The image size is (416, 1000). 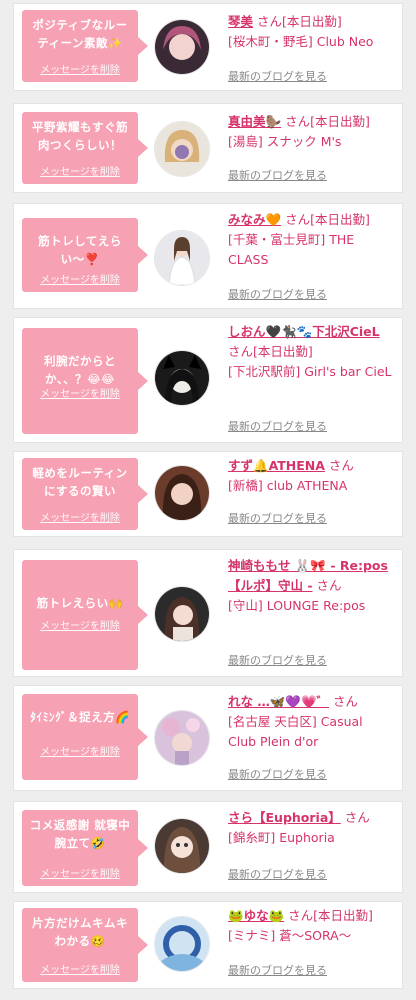 What do you see at coordinates (240, 21) in the screenshot?
I see `cast-name-link: 琴美` at bounding box center [240, 21].